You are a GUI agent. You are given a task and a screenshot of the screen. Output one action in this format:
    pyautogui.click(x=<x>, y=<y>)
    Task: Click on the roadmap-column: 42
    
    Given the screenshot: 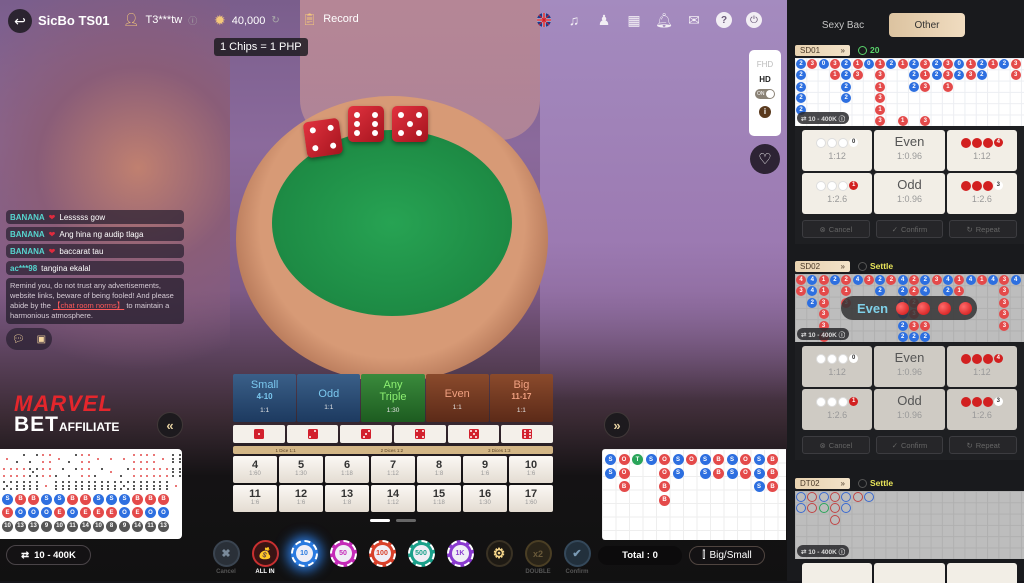 What is the action you would take?
    pyautogui.click(x=947, y=286)
    